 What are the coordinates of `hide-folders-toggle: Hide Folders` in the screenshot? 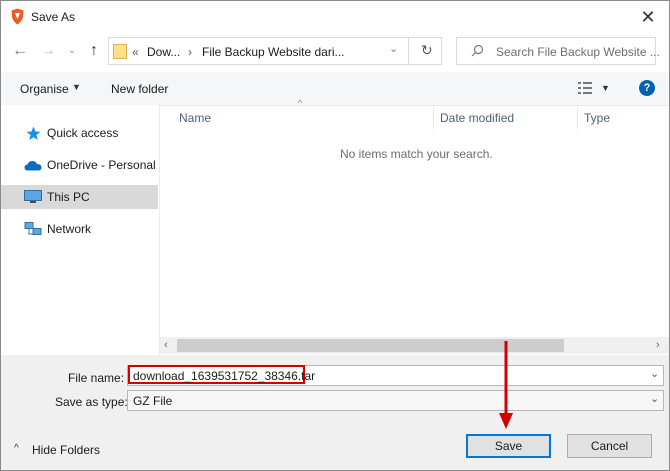 It's located at (66, 450).